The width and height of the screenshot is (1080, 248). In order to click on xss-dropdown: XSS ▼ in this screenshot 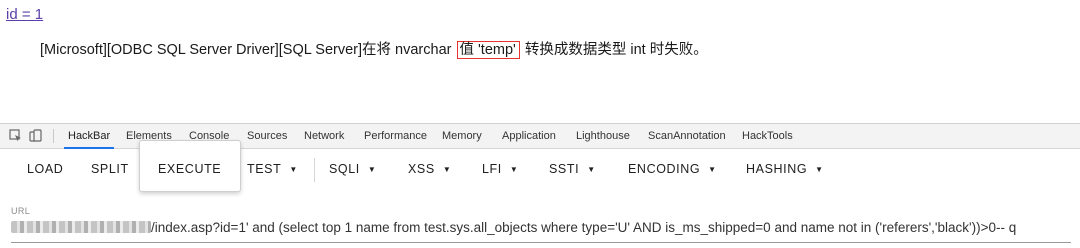, I will do `click(429, 169)`.